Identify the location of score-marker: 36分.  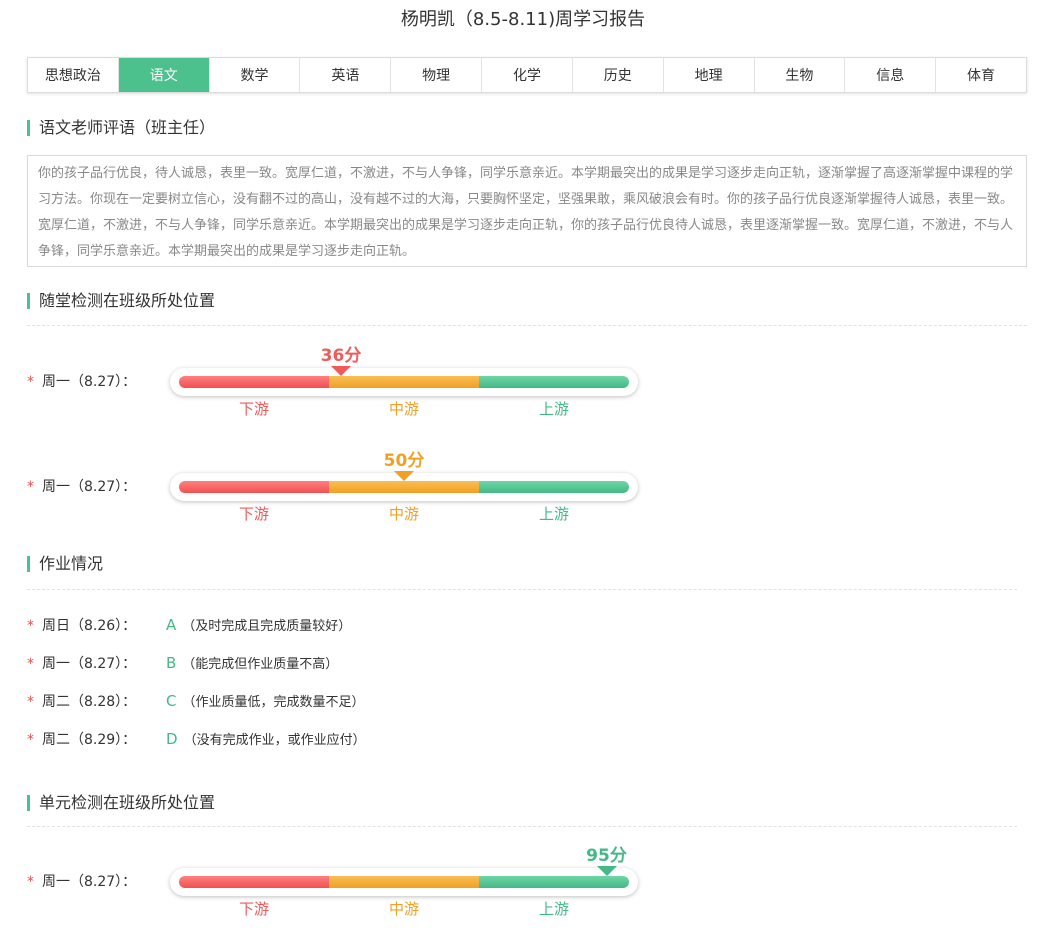
(341, 361).